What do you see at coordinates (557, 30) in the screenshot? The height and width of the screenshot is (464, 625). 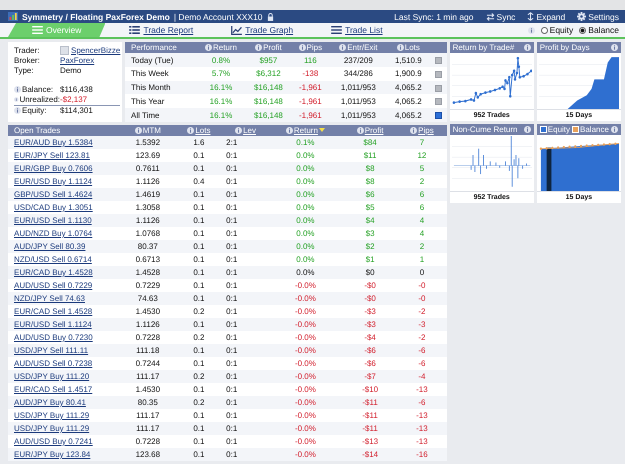 I see `radio-button: Equity` at bounding box center [557, 30].